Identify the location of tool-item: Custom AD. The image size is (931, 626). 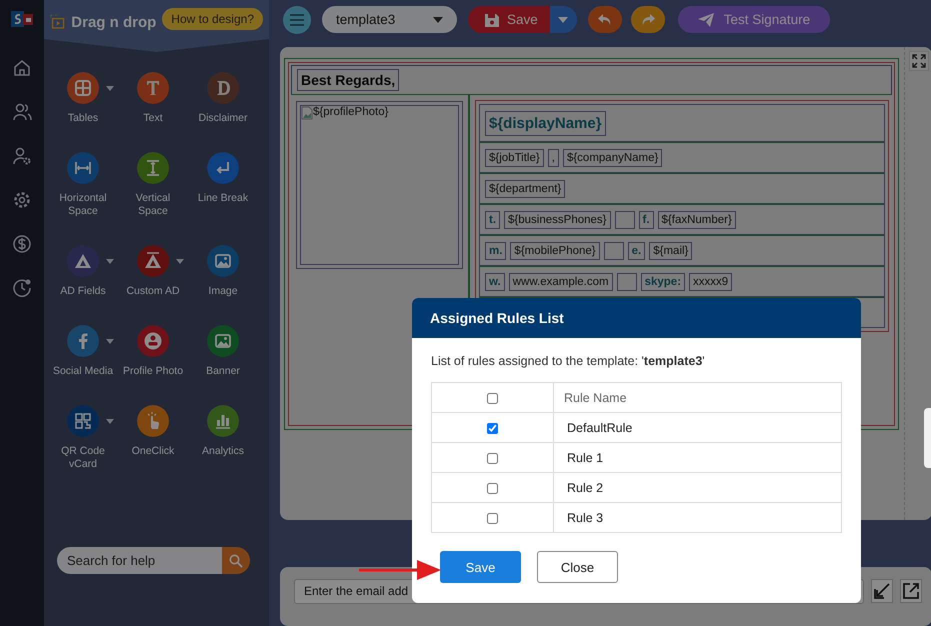
(153, 271).